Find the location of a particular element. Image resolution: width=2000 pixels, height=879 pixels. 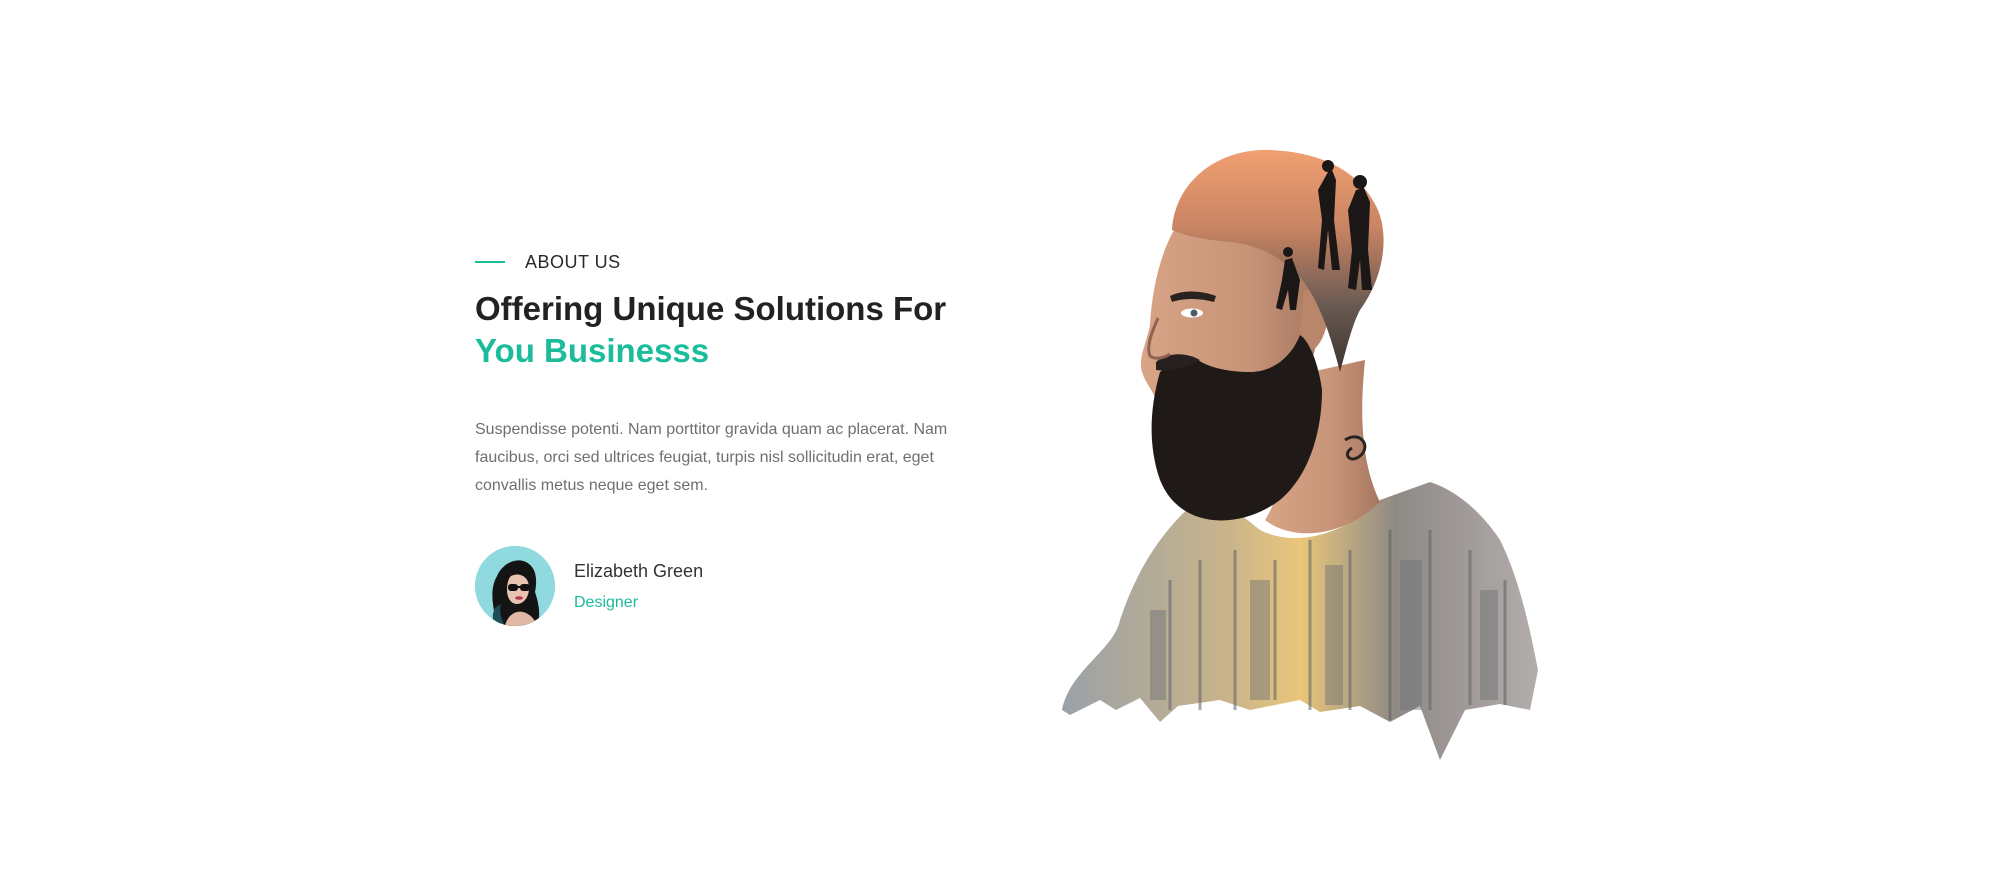

woman-avatar-icon is located at coordinates (515, 586).